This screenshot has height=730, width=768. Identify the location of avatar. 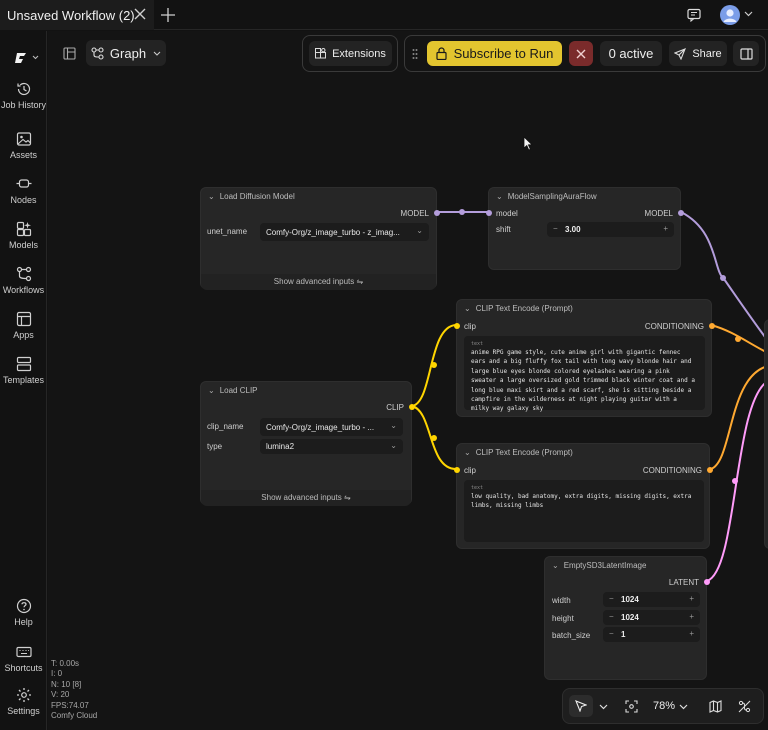
(730, 15).